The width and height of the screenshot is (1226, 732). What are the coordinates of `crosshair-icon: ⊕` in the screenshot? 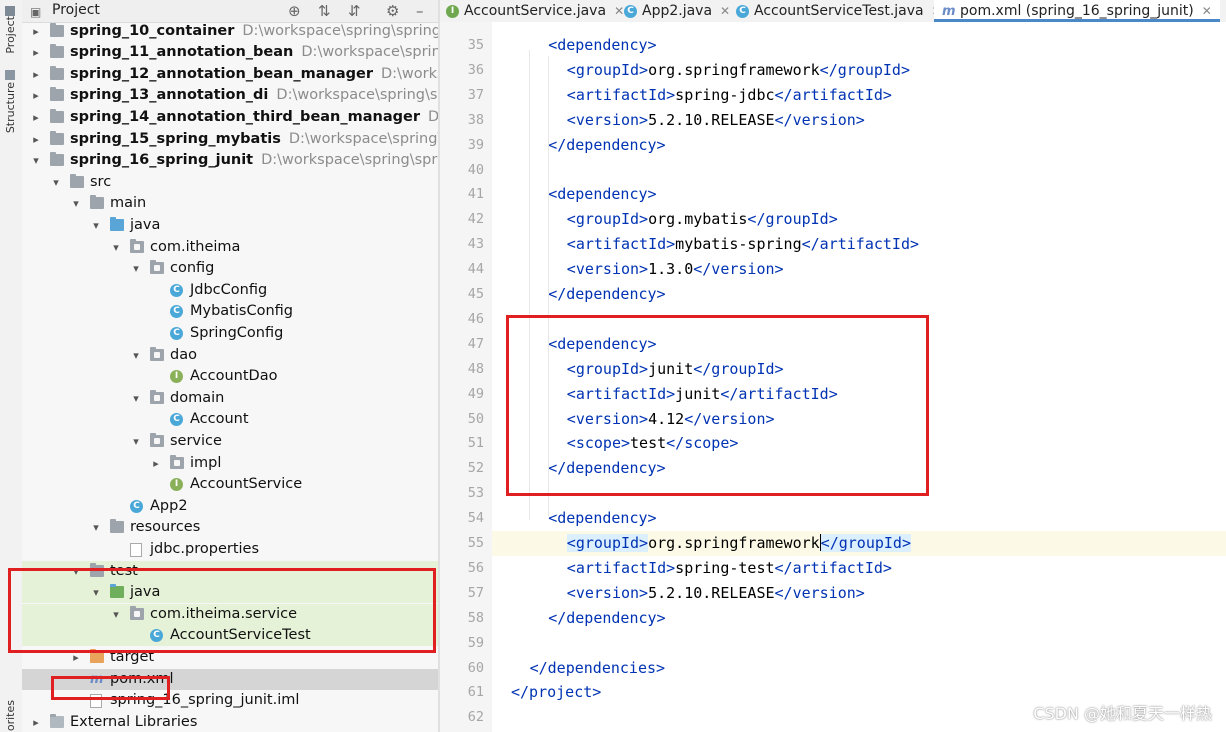 It's located at (294, 11).